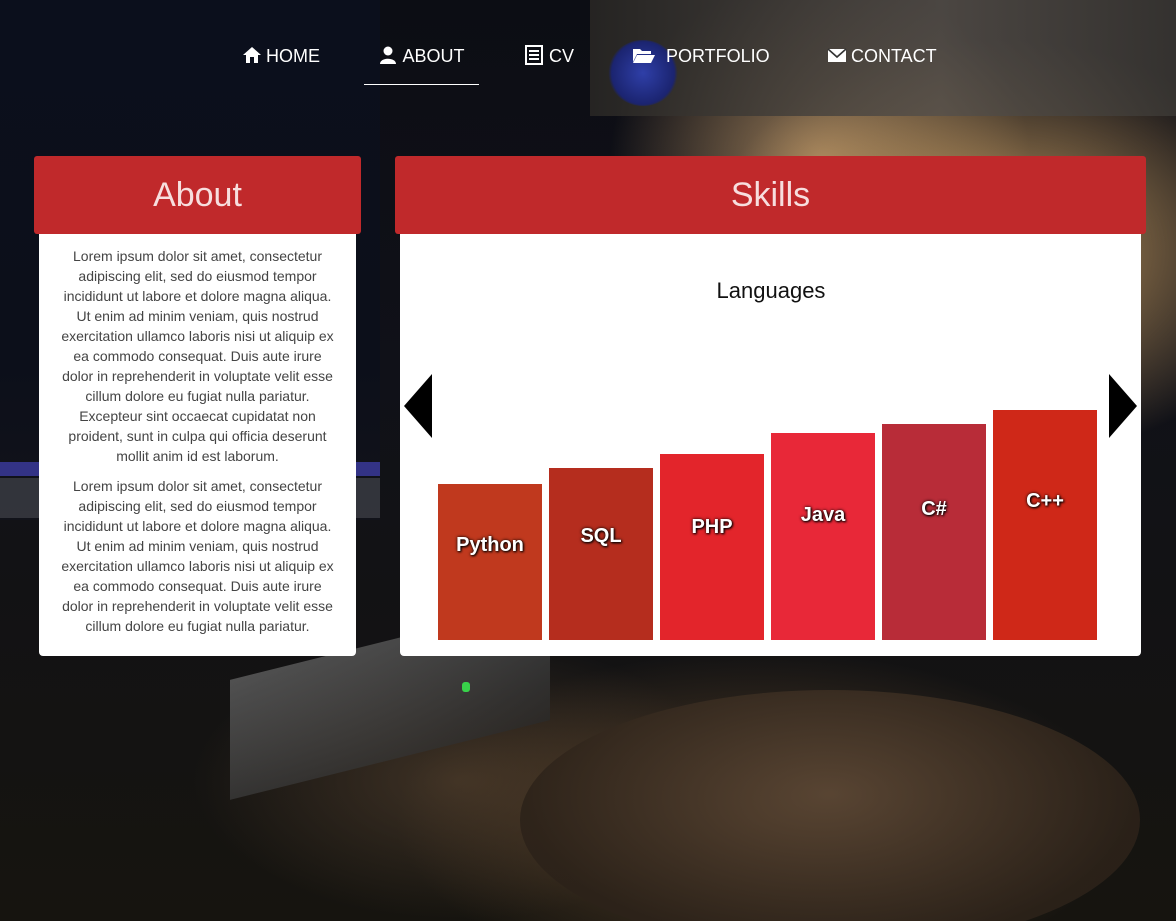 The height and width of the screenshot is (921, 1176). I want to click on chart-bar-csharp, so click(934, 531).